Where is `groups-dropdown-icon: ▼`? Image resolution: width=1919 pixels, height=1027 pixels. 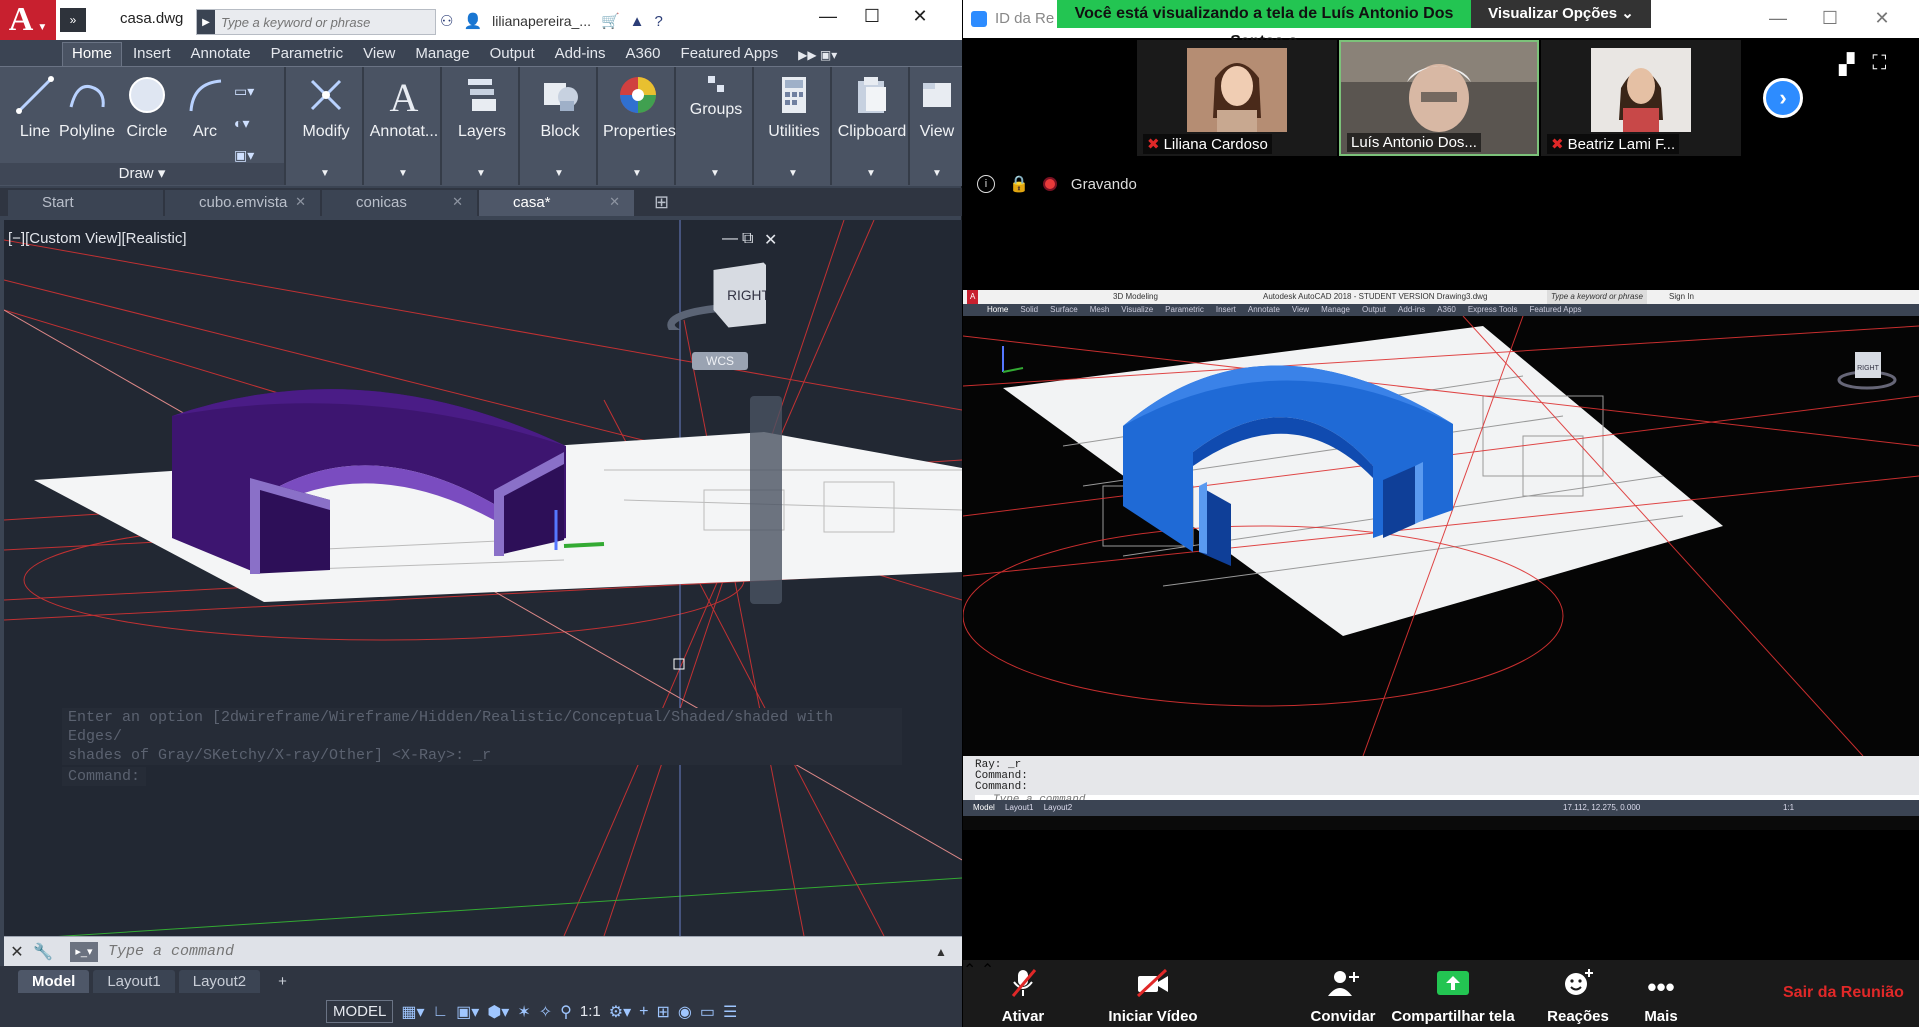 groups-dropdown-icon: ▼ is located at coordinates (715, 173).